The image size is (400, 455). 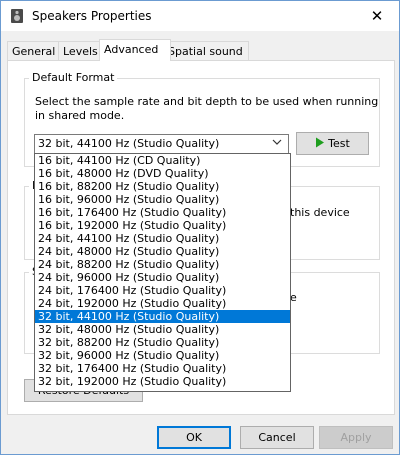 I want to click on dropdown-option: 16 bit, 48000 Hz (DVD Quality), so click(x=162, y=173).